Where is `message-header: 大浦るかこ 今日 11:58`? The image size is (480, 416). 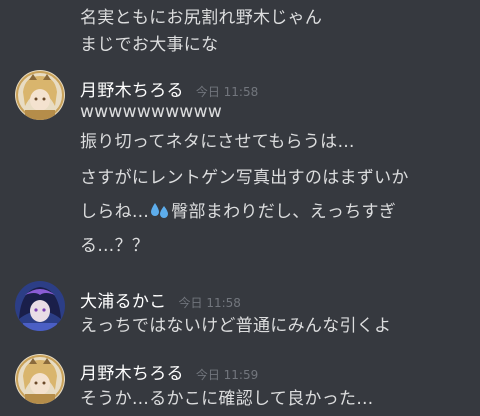 message-header: 大浦るかこ 今日 11:58 is located at coordinates (160, 299).